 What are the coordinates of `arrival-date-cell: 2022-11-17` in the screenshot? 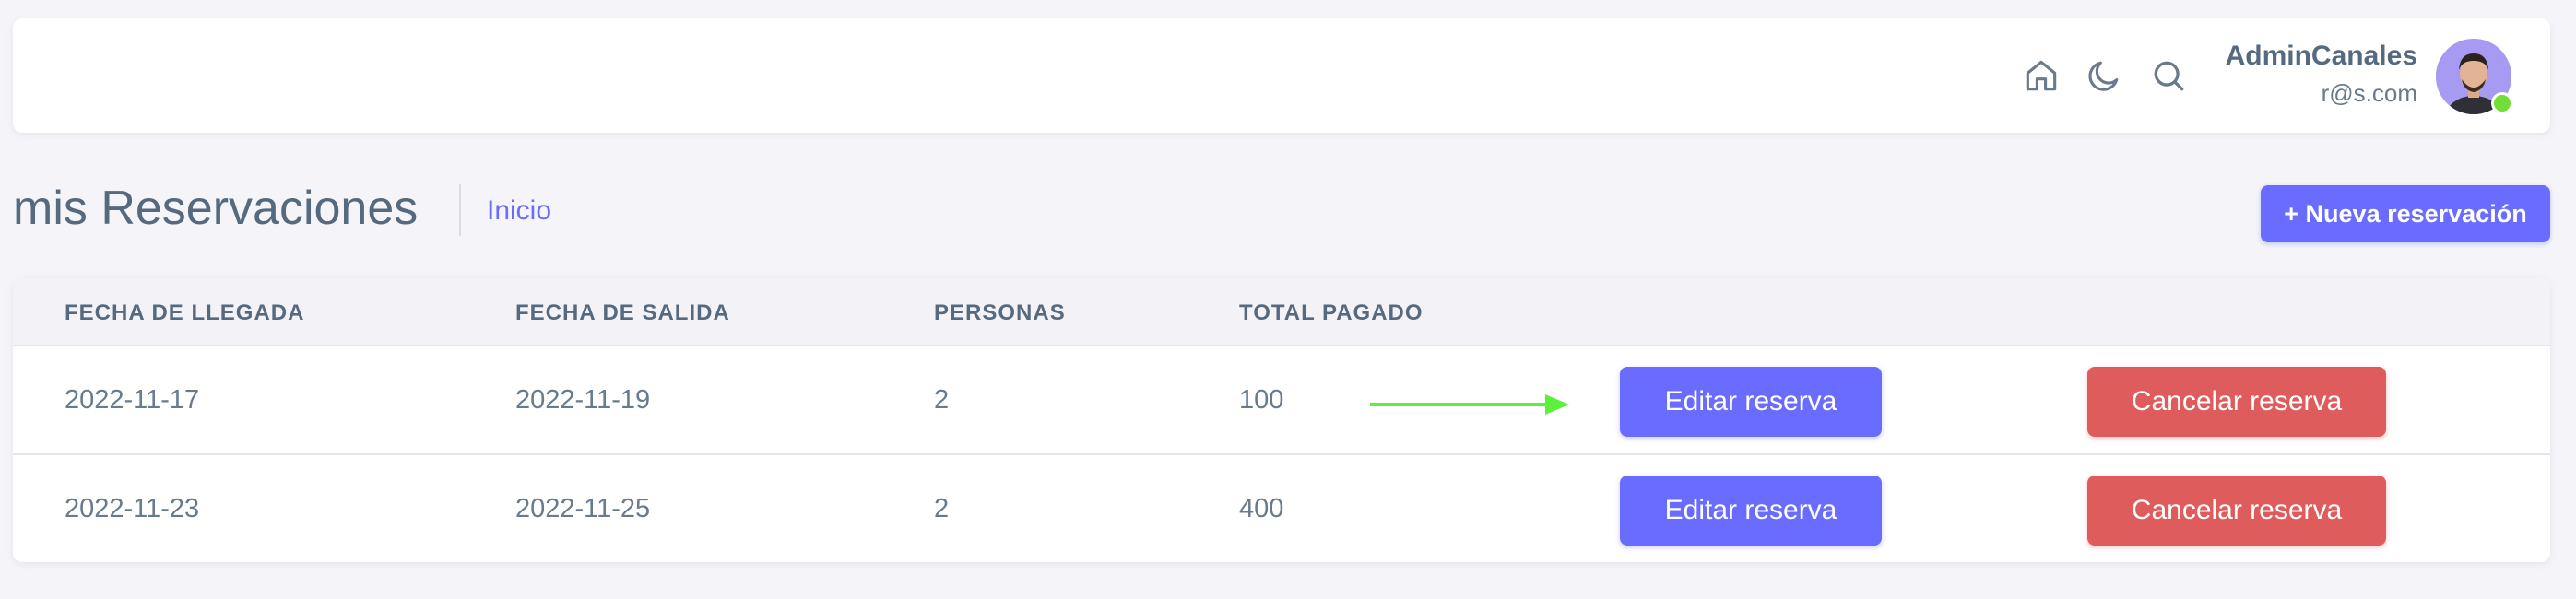 It's located at (132, 400).